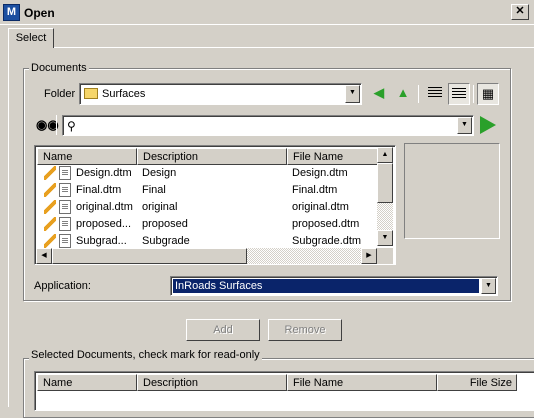  I want to click on row-file-name: original.dtm, so click(320, 207).